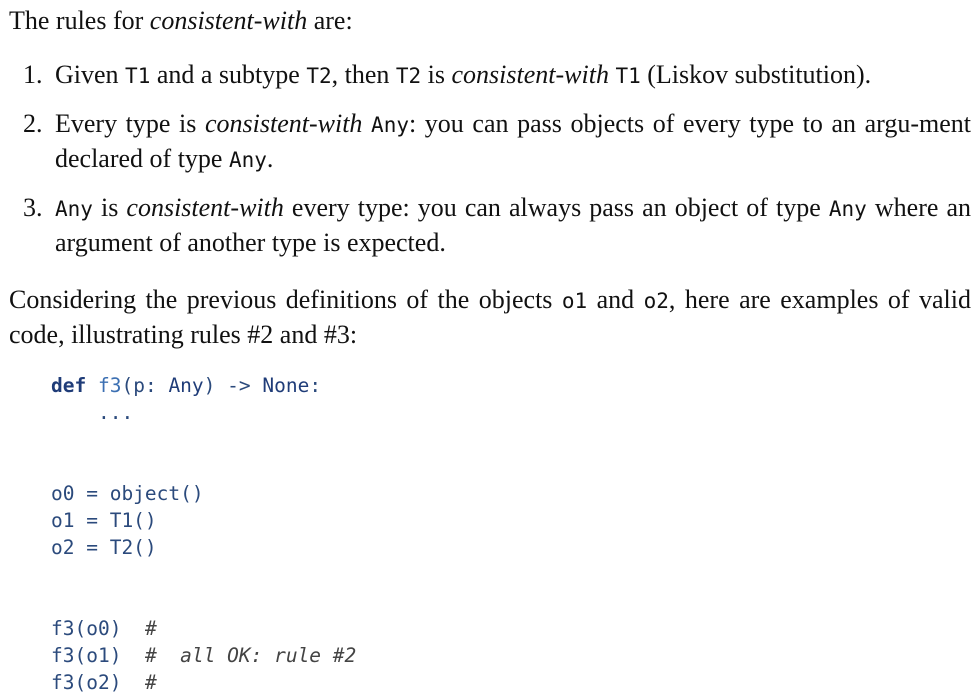 The height and width of the screenshot is (696, 979). Describe the element at coordinates (145, 385) in the screenshot. I see `code-text: (p:` at that location.